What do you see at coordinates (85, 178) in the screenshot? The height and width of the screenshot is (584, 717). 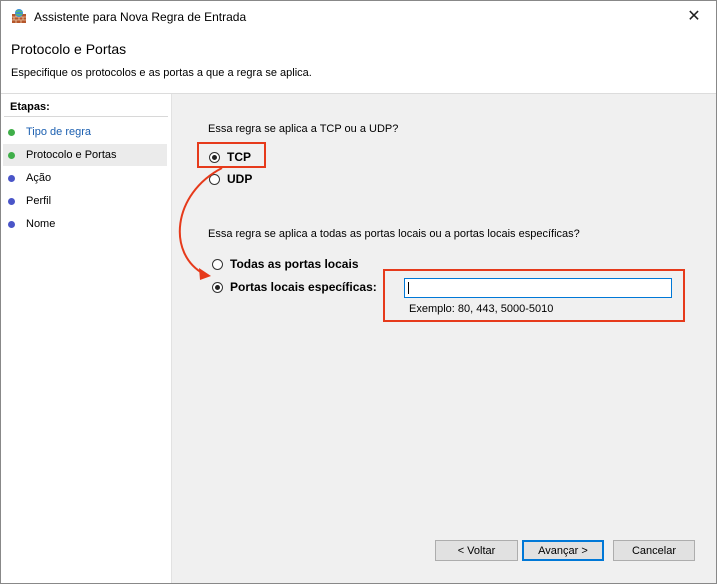 I see `step-acao: Ação` at bounding box center [85, 178].